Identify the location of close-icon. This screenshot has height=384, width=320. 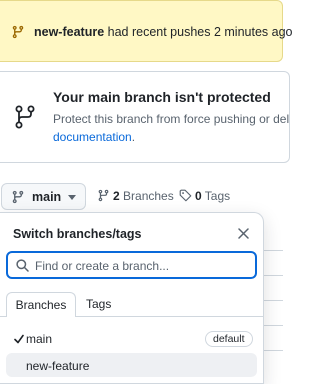
(243, 233).